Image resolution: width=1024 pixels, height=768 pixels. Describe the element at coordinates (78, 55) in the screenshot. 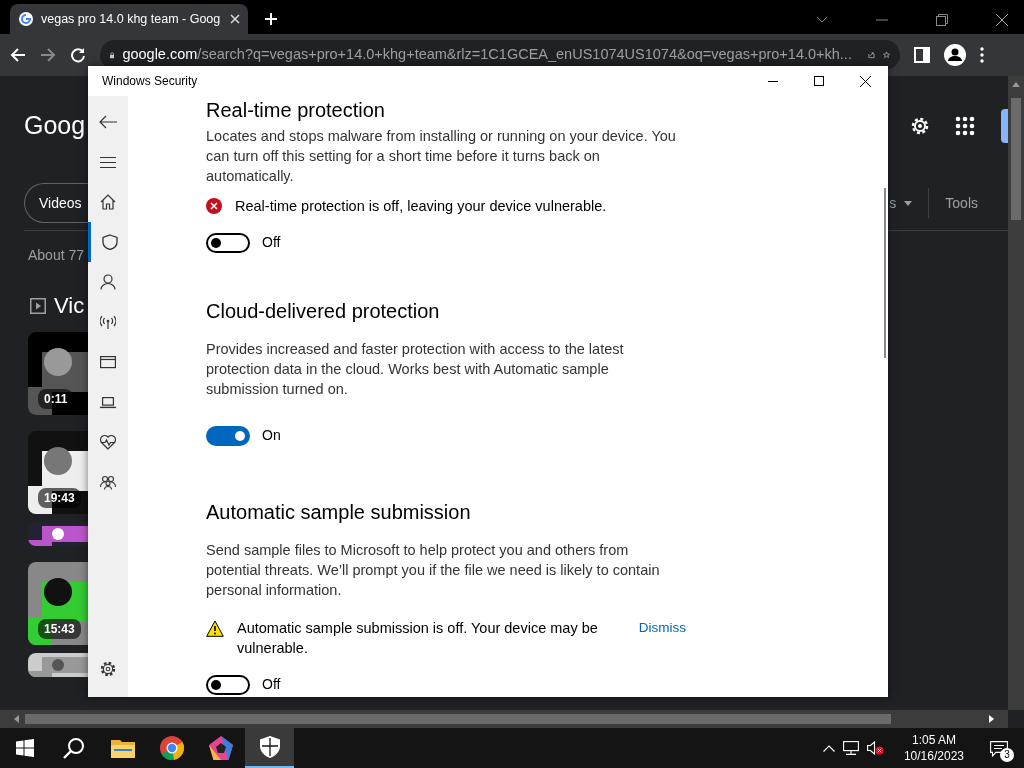

I see `reload-icon` at that location.